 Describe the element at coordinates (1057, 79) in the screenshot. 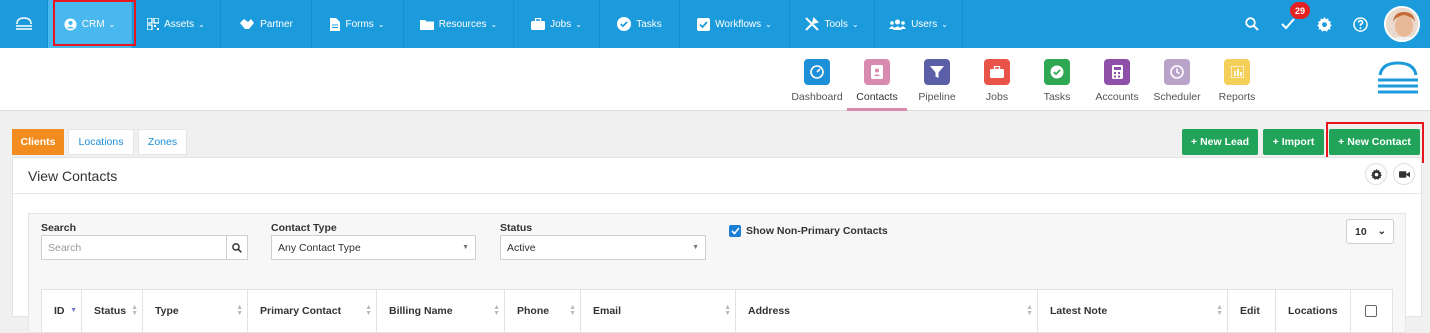

I see `module-tasks: Tasks` at that location.